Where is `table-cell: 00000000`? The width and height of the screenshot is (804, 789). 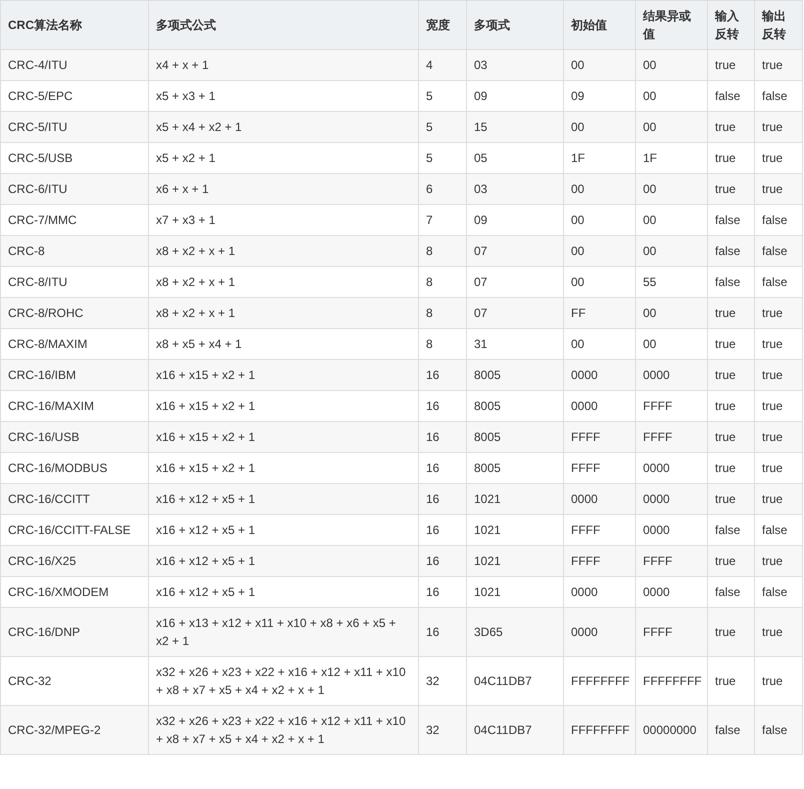
table-cell: 00000000 is located at coordinates (672, 730).